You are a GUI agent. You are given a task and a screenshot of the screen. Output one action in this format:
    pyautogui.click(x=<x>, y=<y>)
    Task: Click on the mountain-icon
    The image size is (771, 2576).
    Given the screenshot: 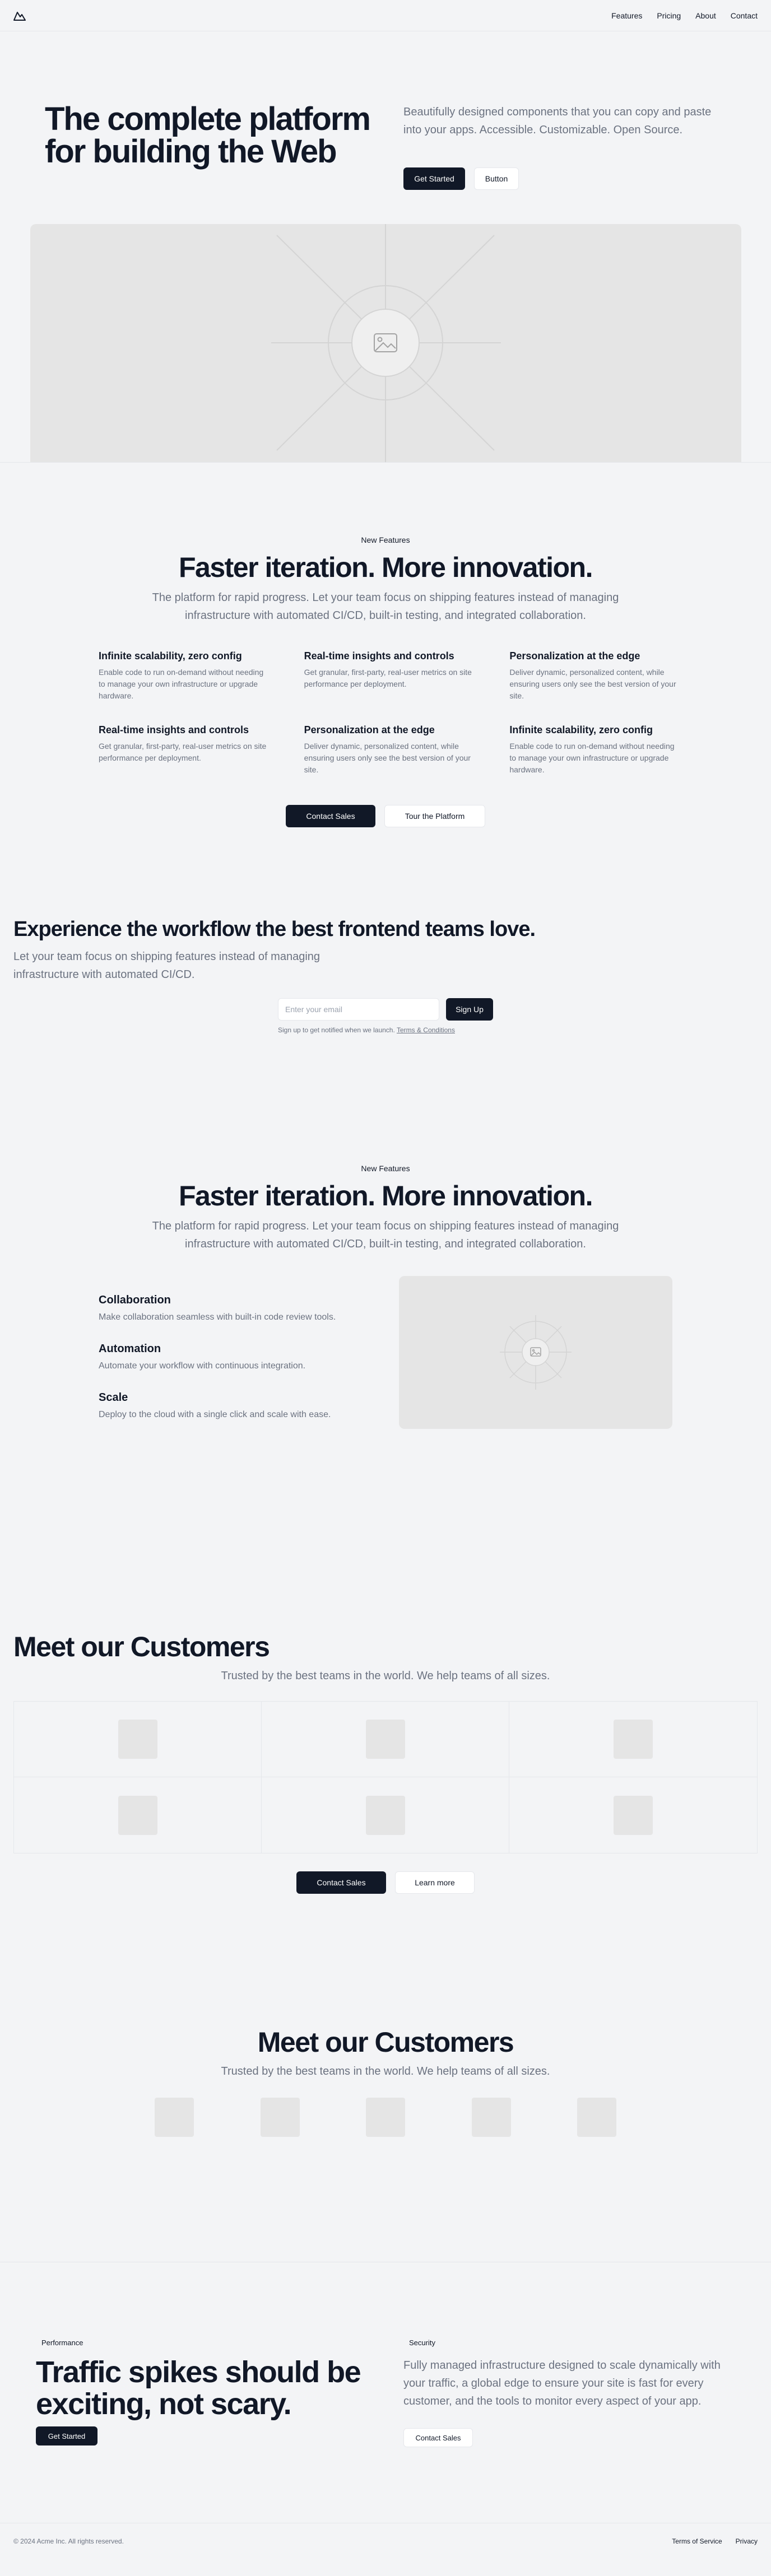 What is the action you would take?
    pyautogui.click(x=21, y=15)
    